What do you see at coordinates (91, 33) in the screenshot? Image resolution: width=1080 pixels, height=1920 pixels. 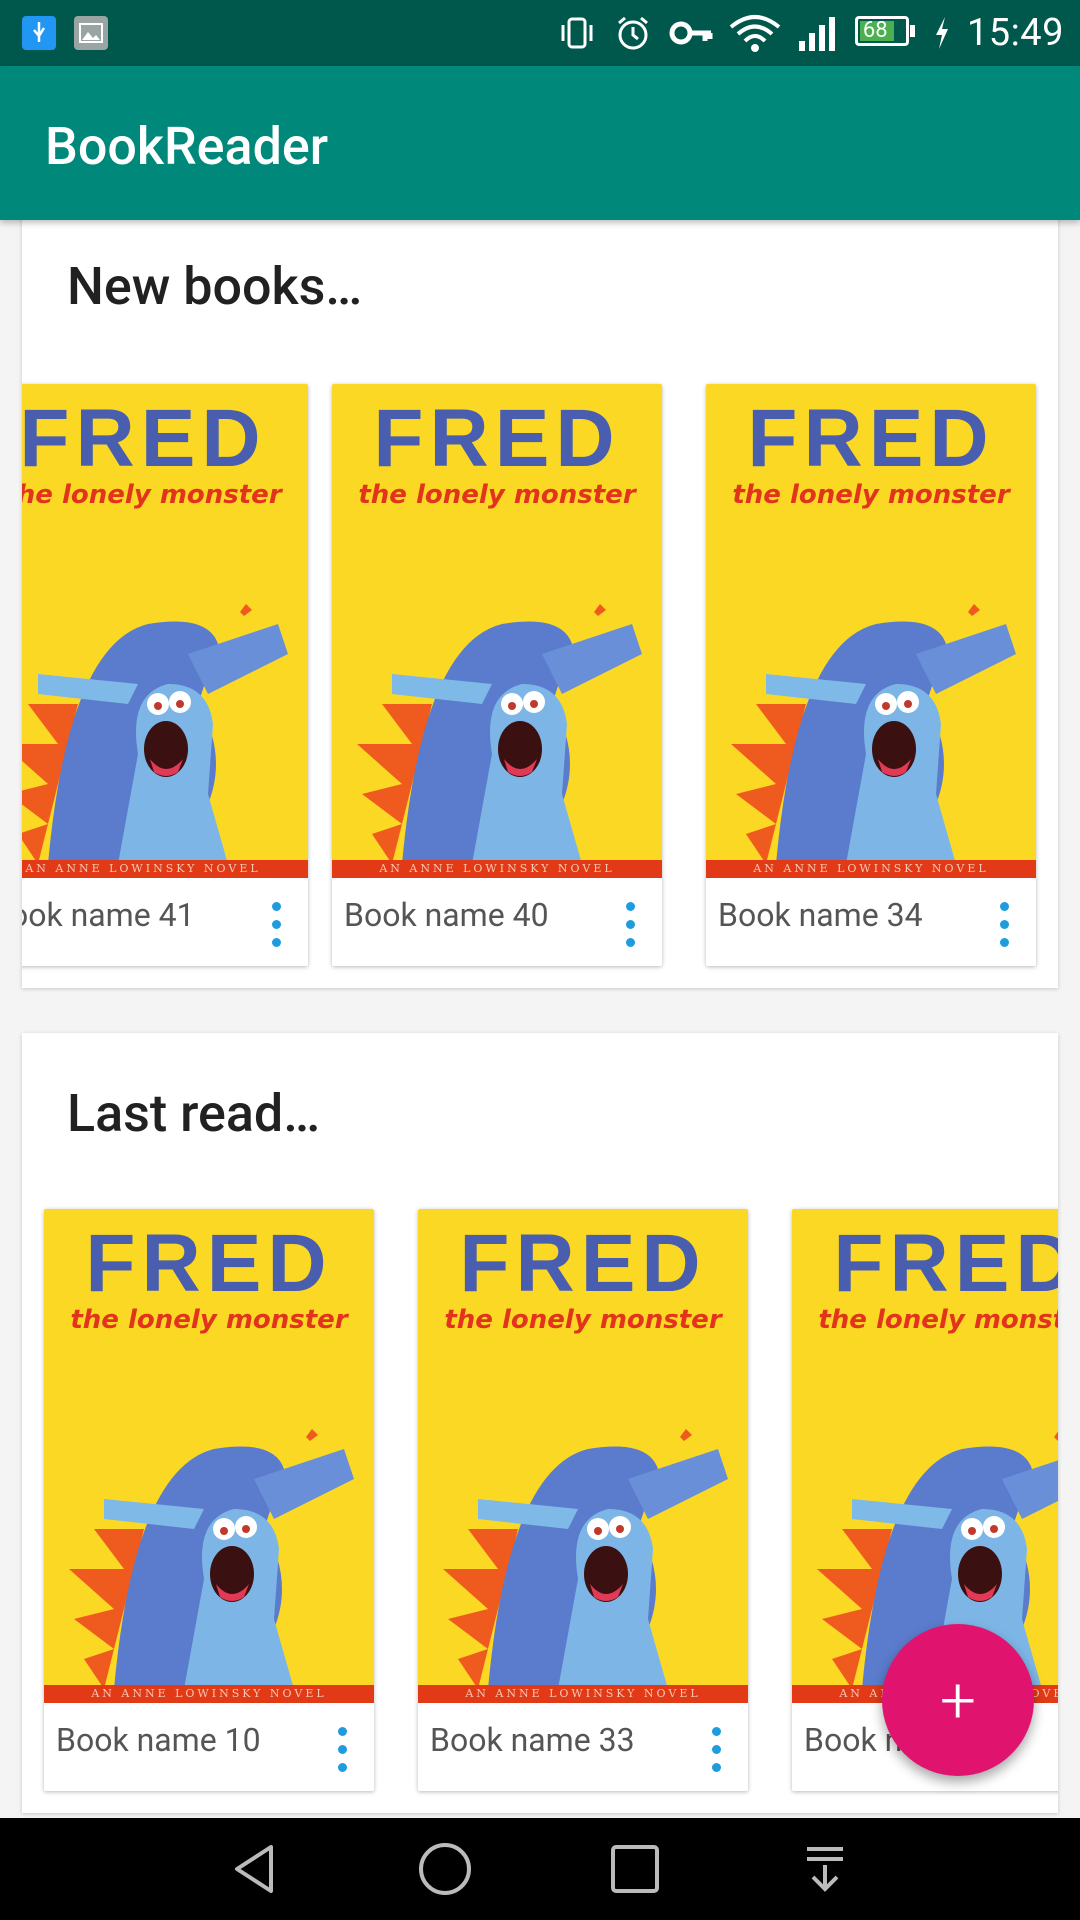 I see `image-icon` at bounding box center [91, 33].